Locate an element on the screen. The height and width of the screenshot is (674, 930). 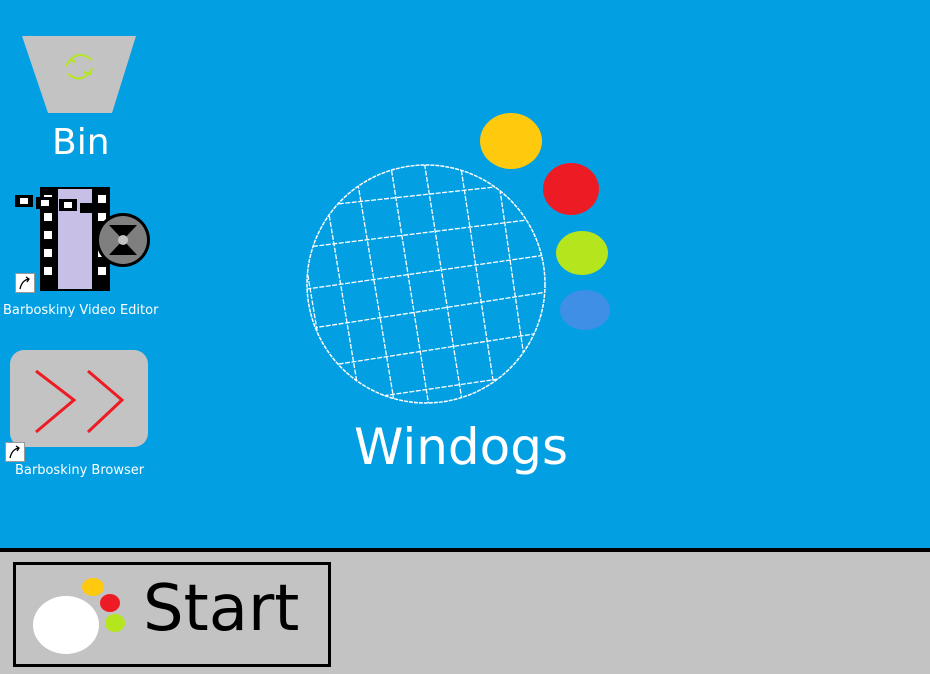
desktop-icon-bin is located at coordinates (79, 74).